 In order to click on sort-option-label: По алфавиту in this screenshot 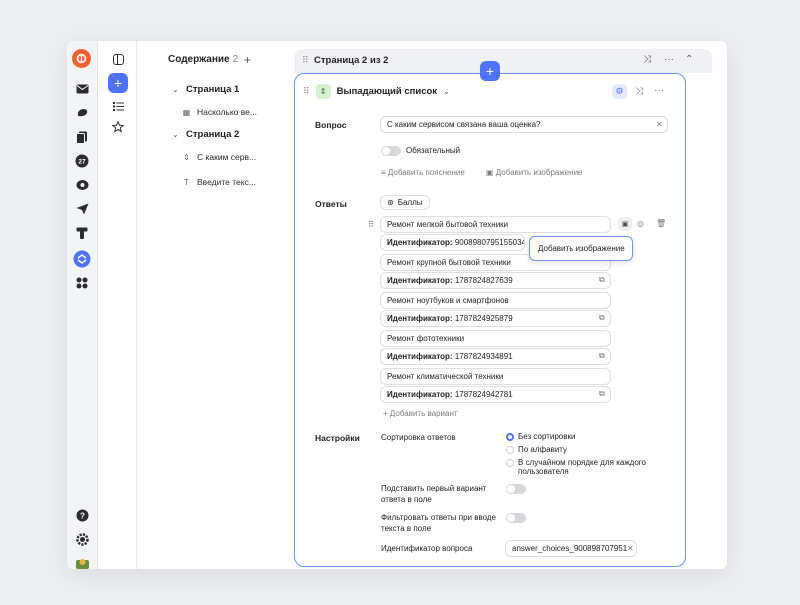, I will do `click(543, 449)`.